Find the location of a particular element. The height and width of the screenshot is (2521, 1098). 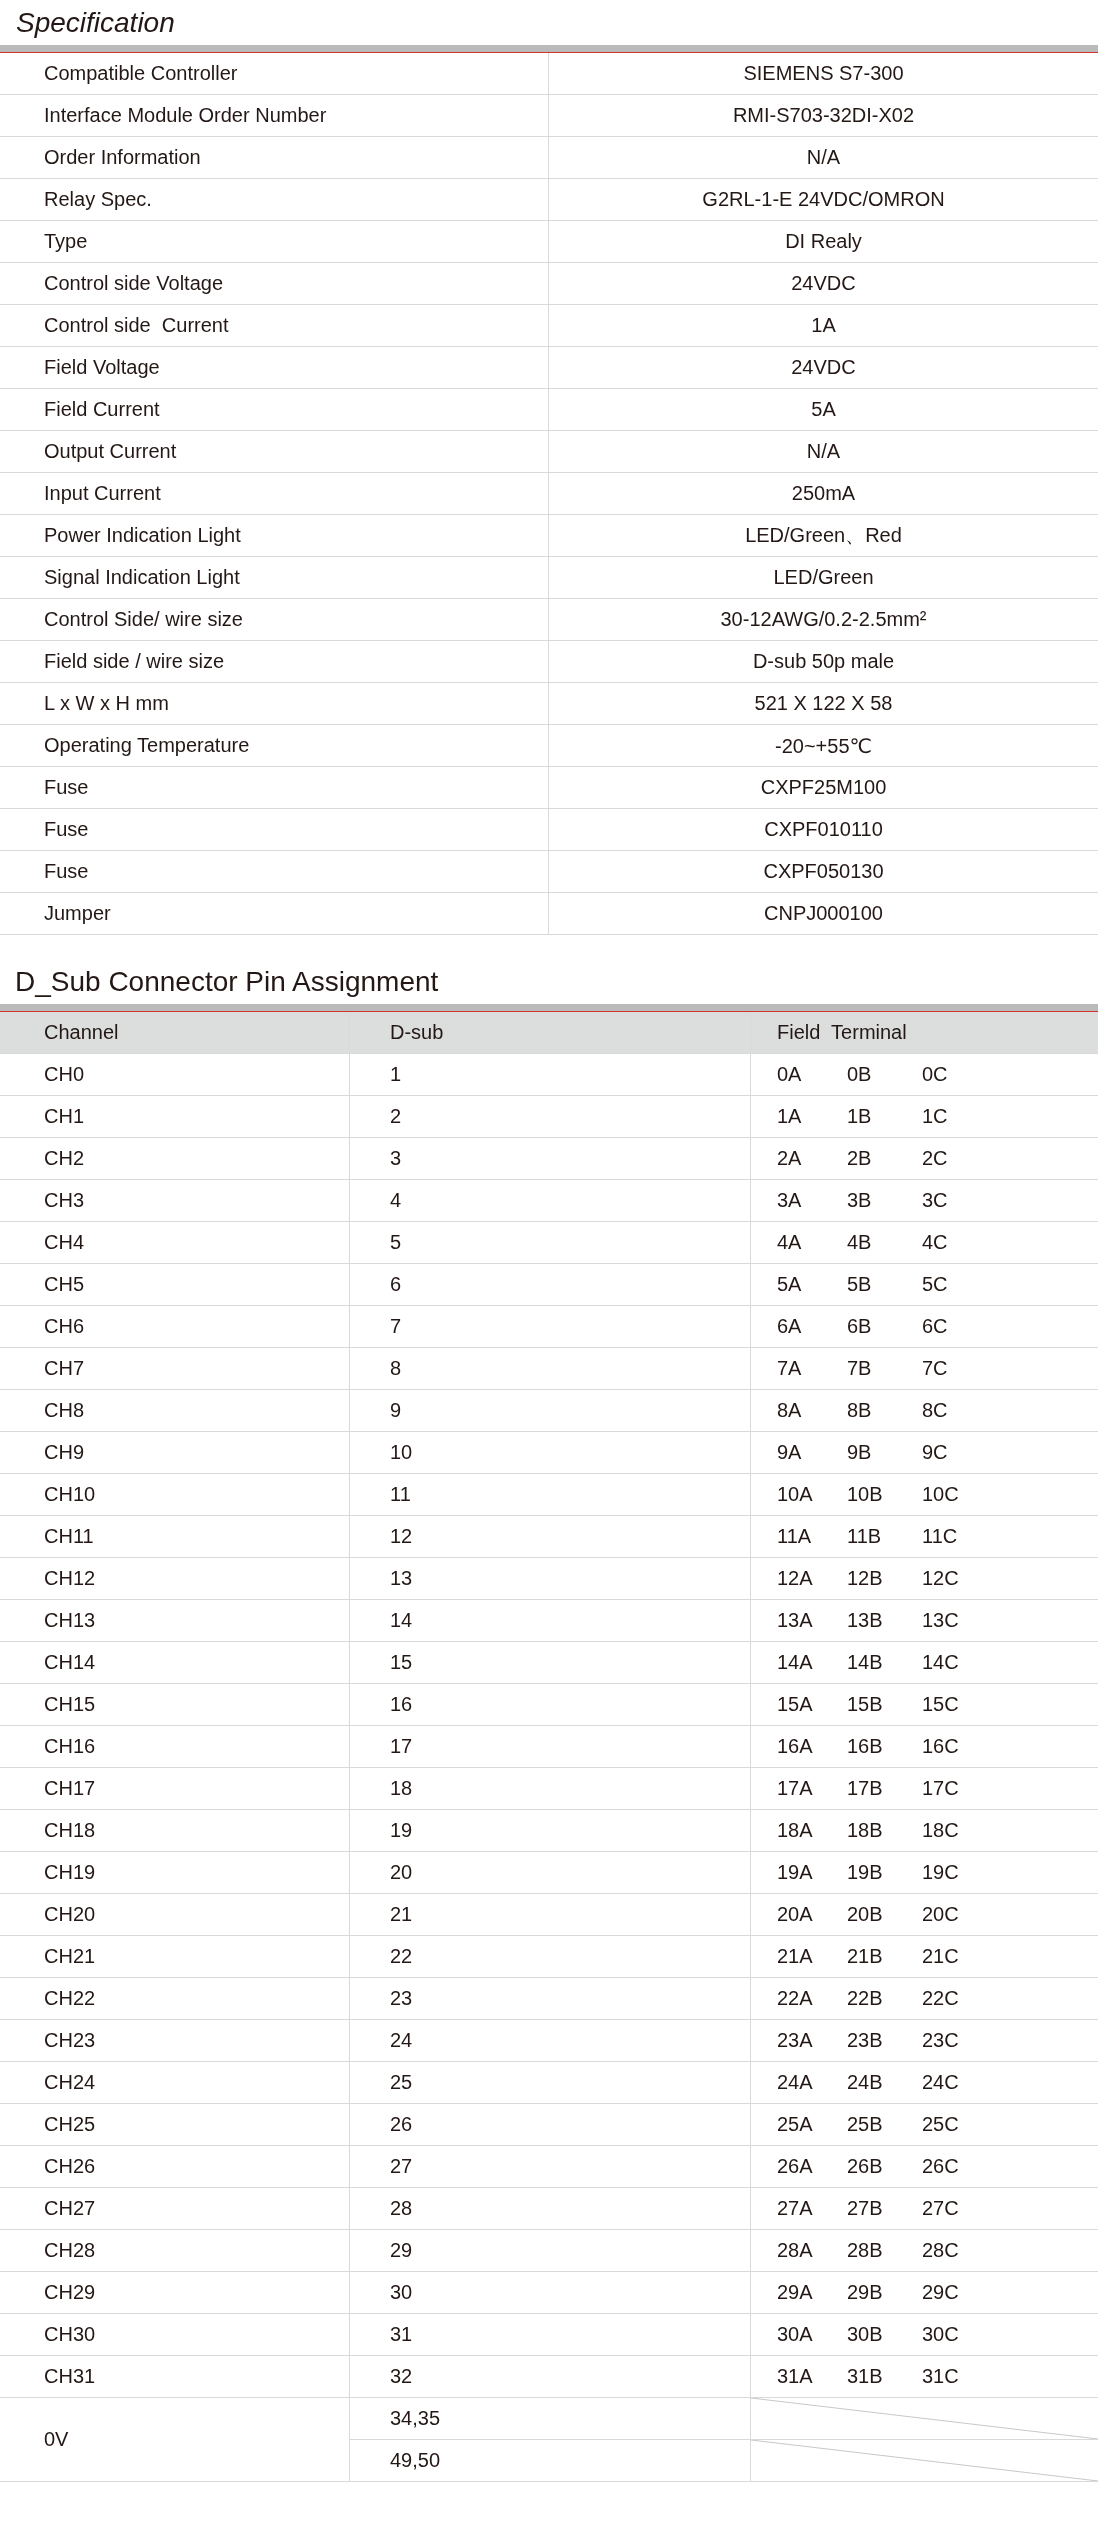

terminal-label: 12B is located at coordinates (865, 1578).